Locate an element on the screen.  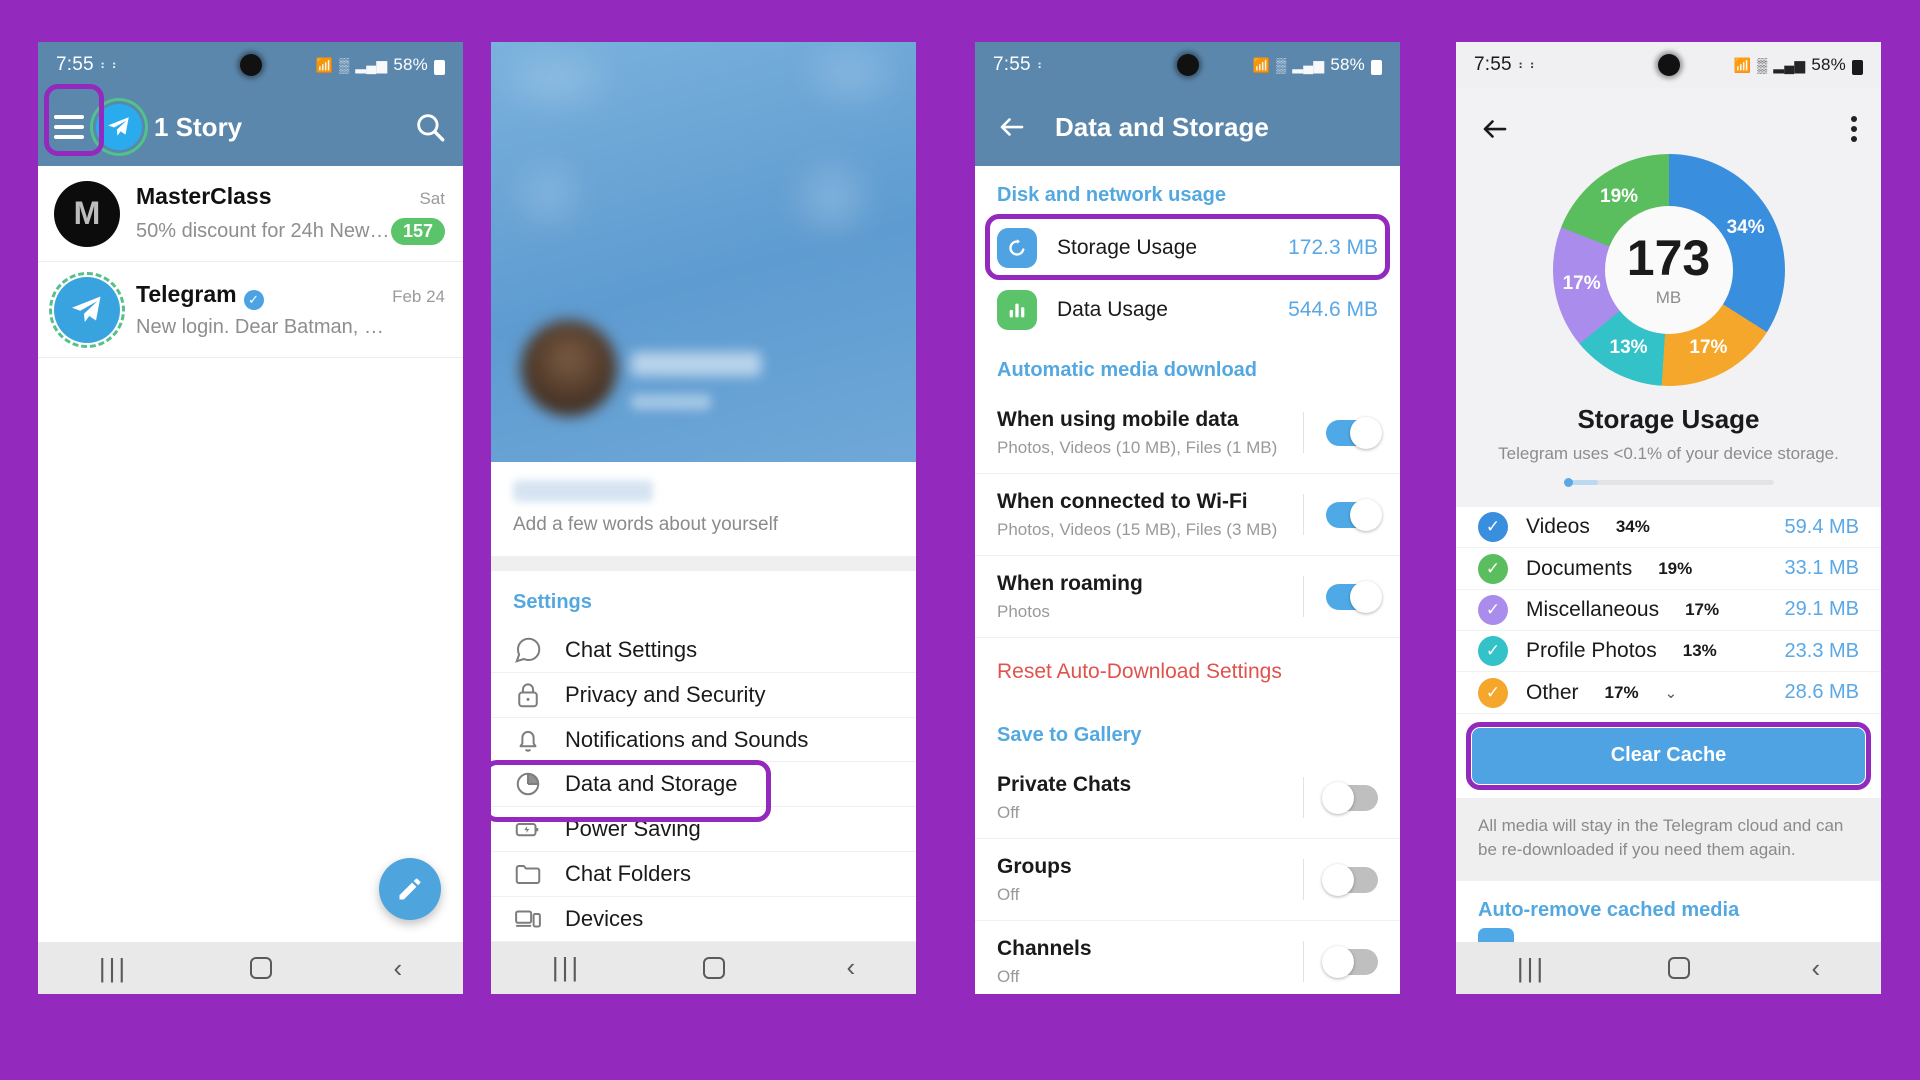
folder-icon is located at coordinates (528, 875).